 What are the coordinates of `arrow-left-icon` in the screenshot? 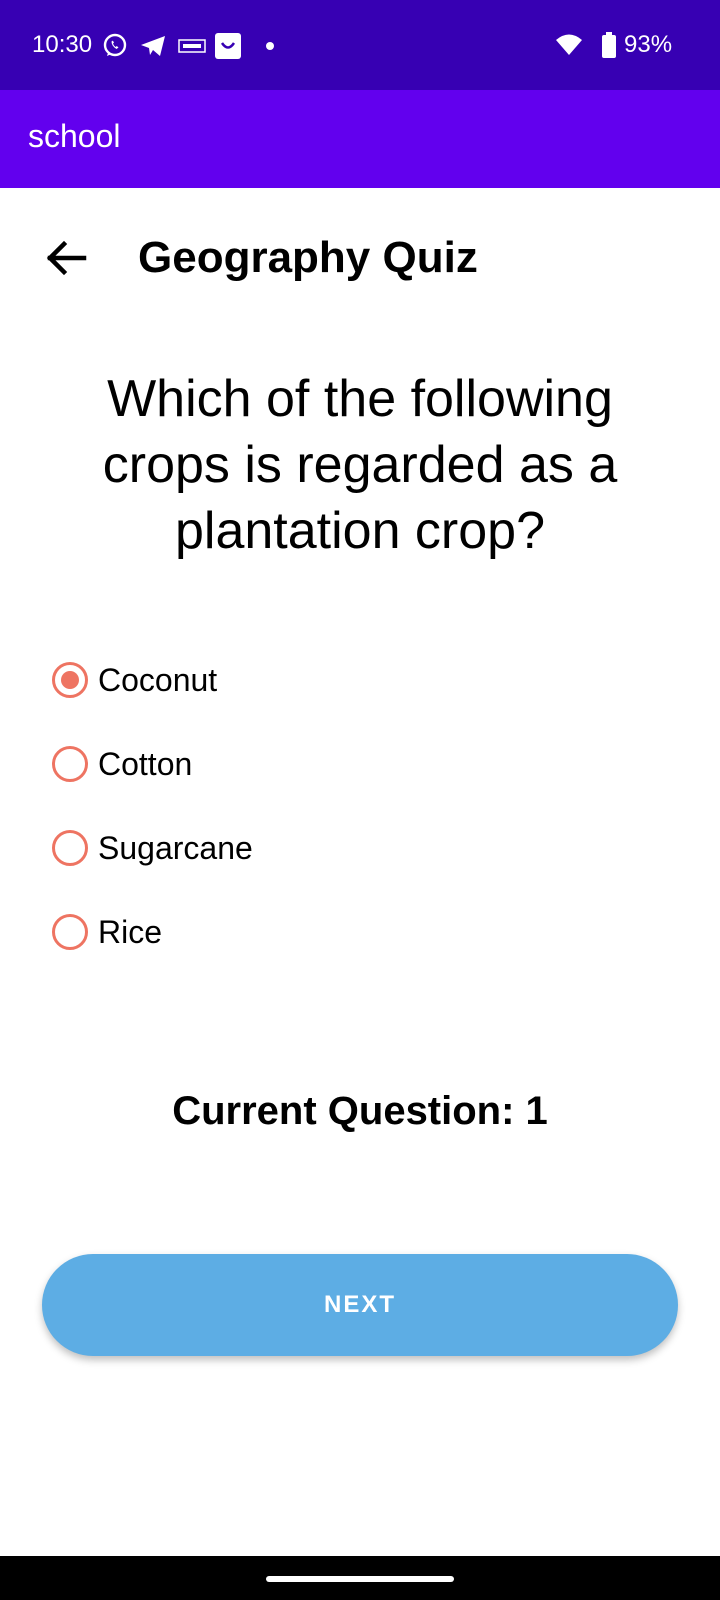 It's located at (66, 258).